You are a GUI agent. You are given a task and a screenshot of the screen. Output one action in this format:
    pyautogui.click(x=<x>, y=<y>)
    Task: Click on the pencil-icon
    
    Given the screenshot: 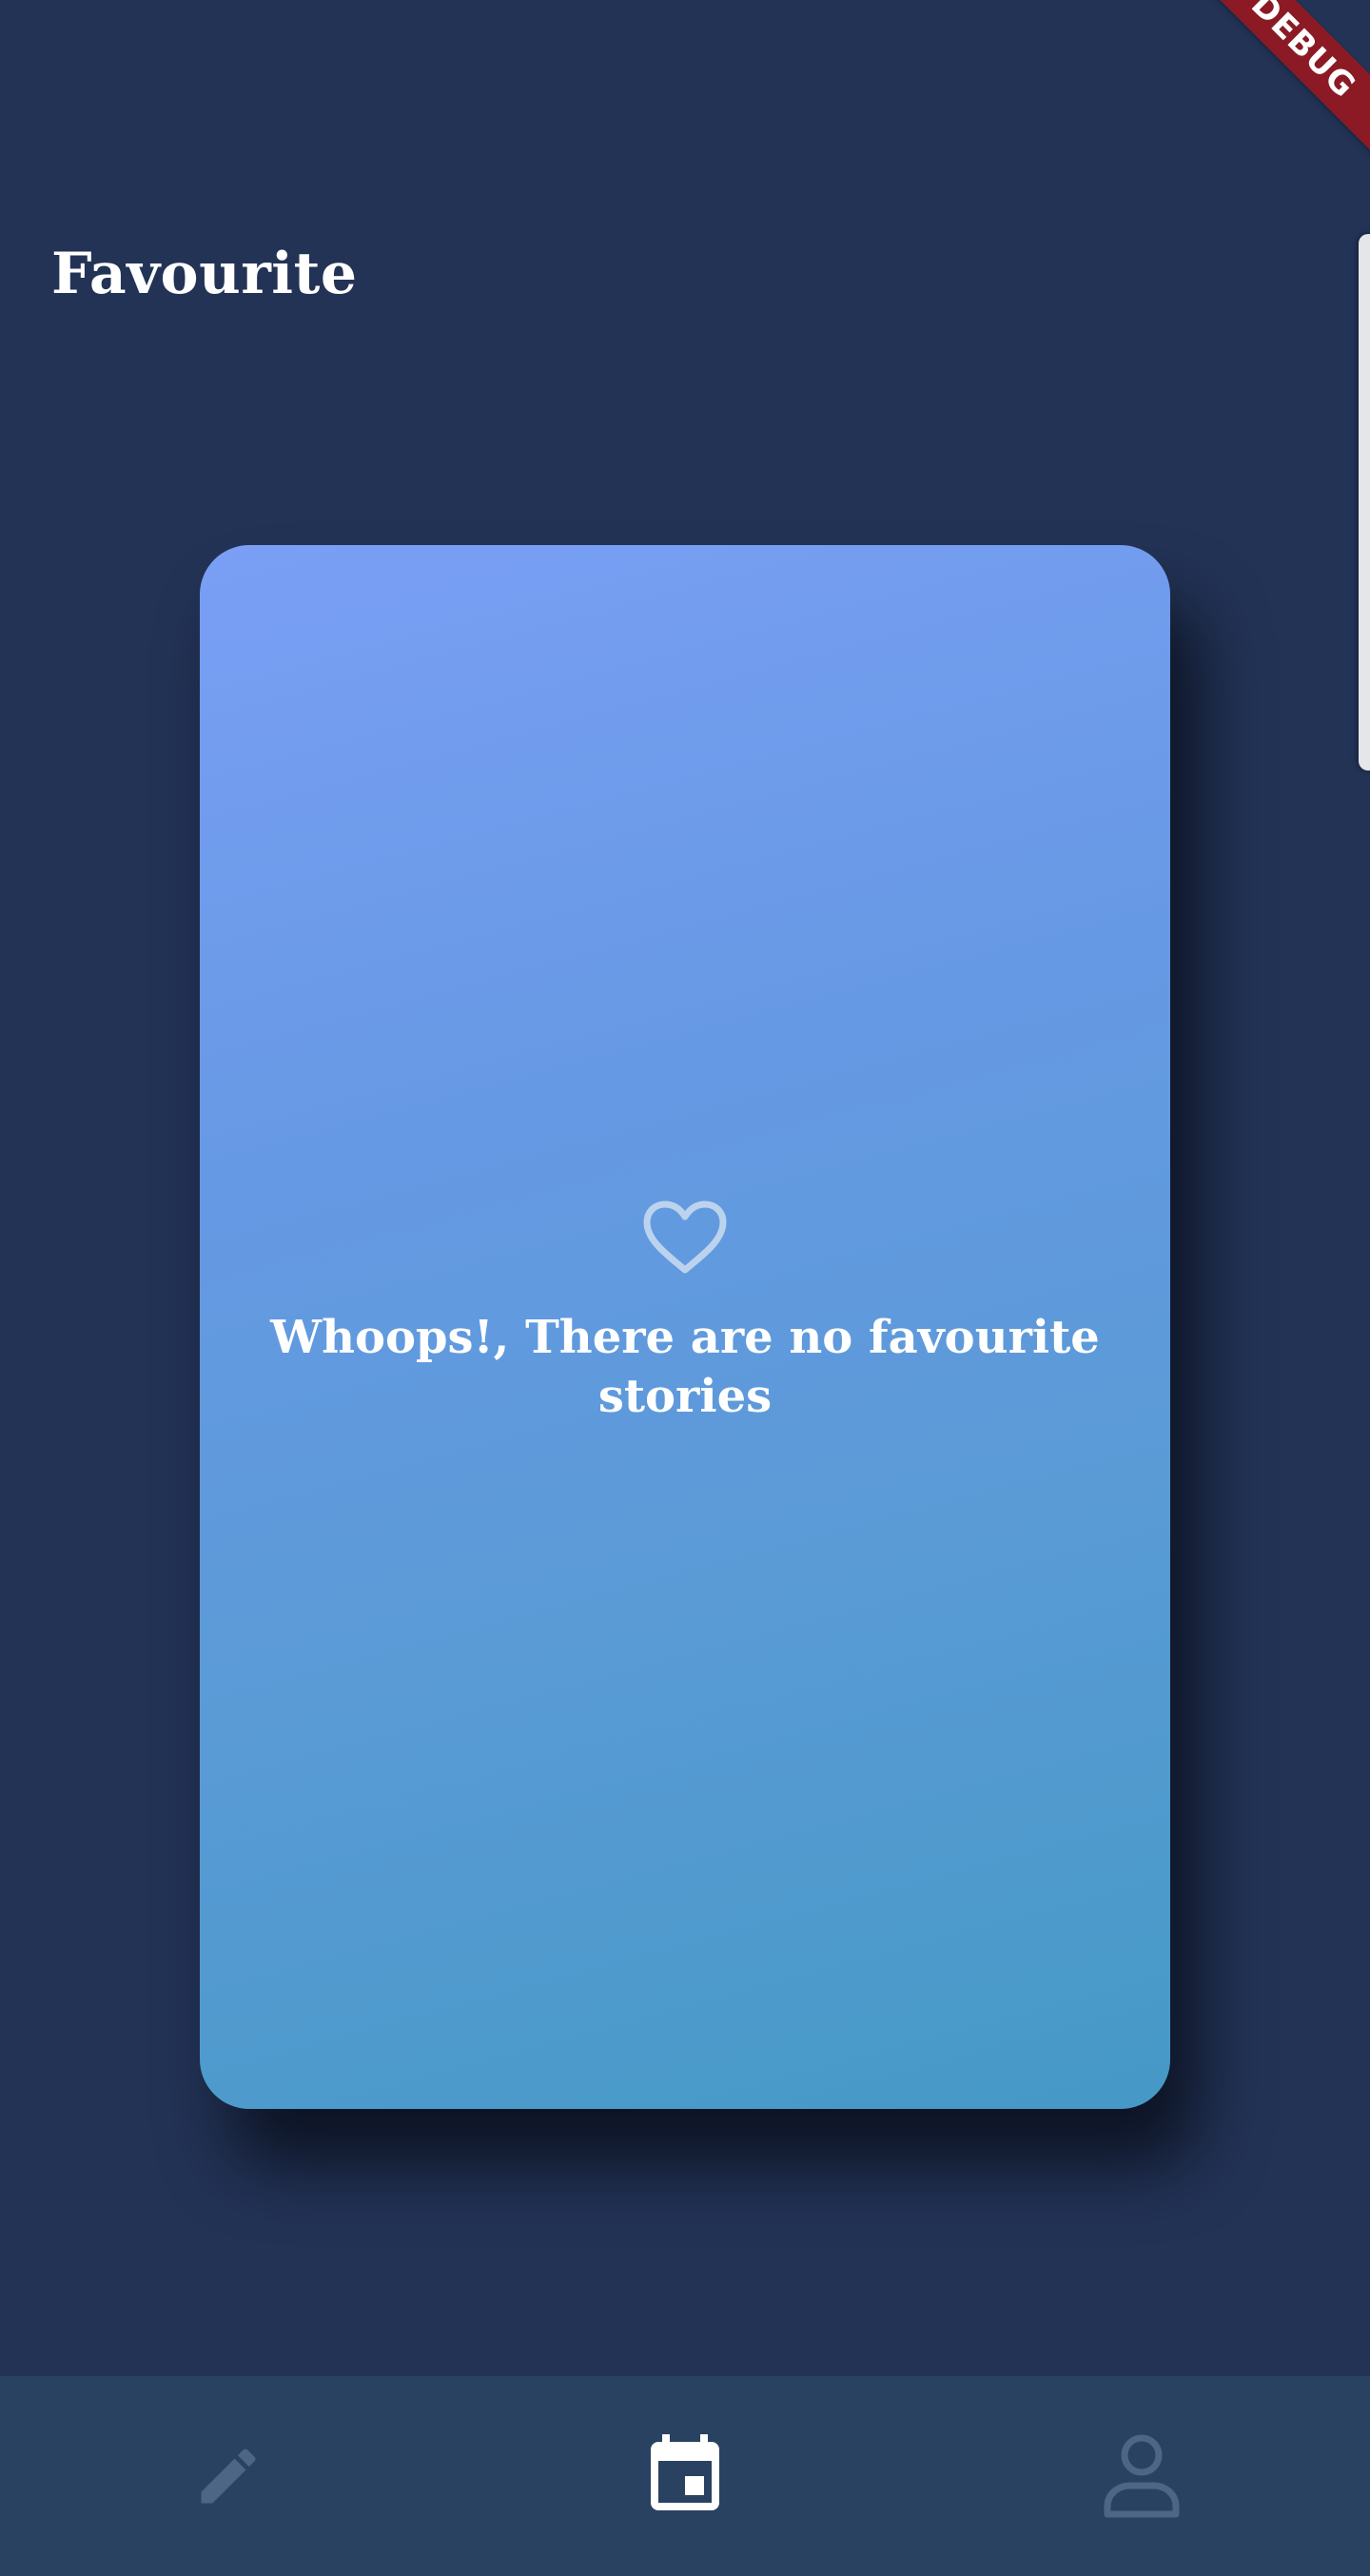 What is the action you would take?
    pyautogui.click(x=228, y=2476)
    